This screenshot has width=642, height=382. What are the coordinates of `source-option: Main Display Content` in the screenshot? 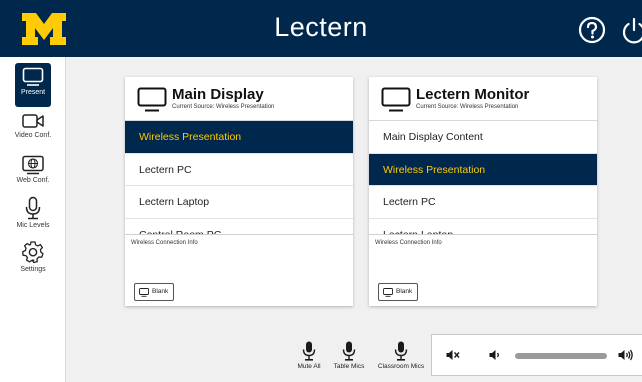 It's located at (483, 137).